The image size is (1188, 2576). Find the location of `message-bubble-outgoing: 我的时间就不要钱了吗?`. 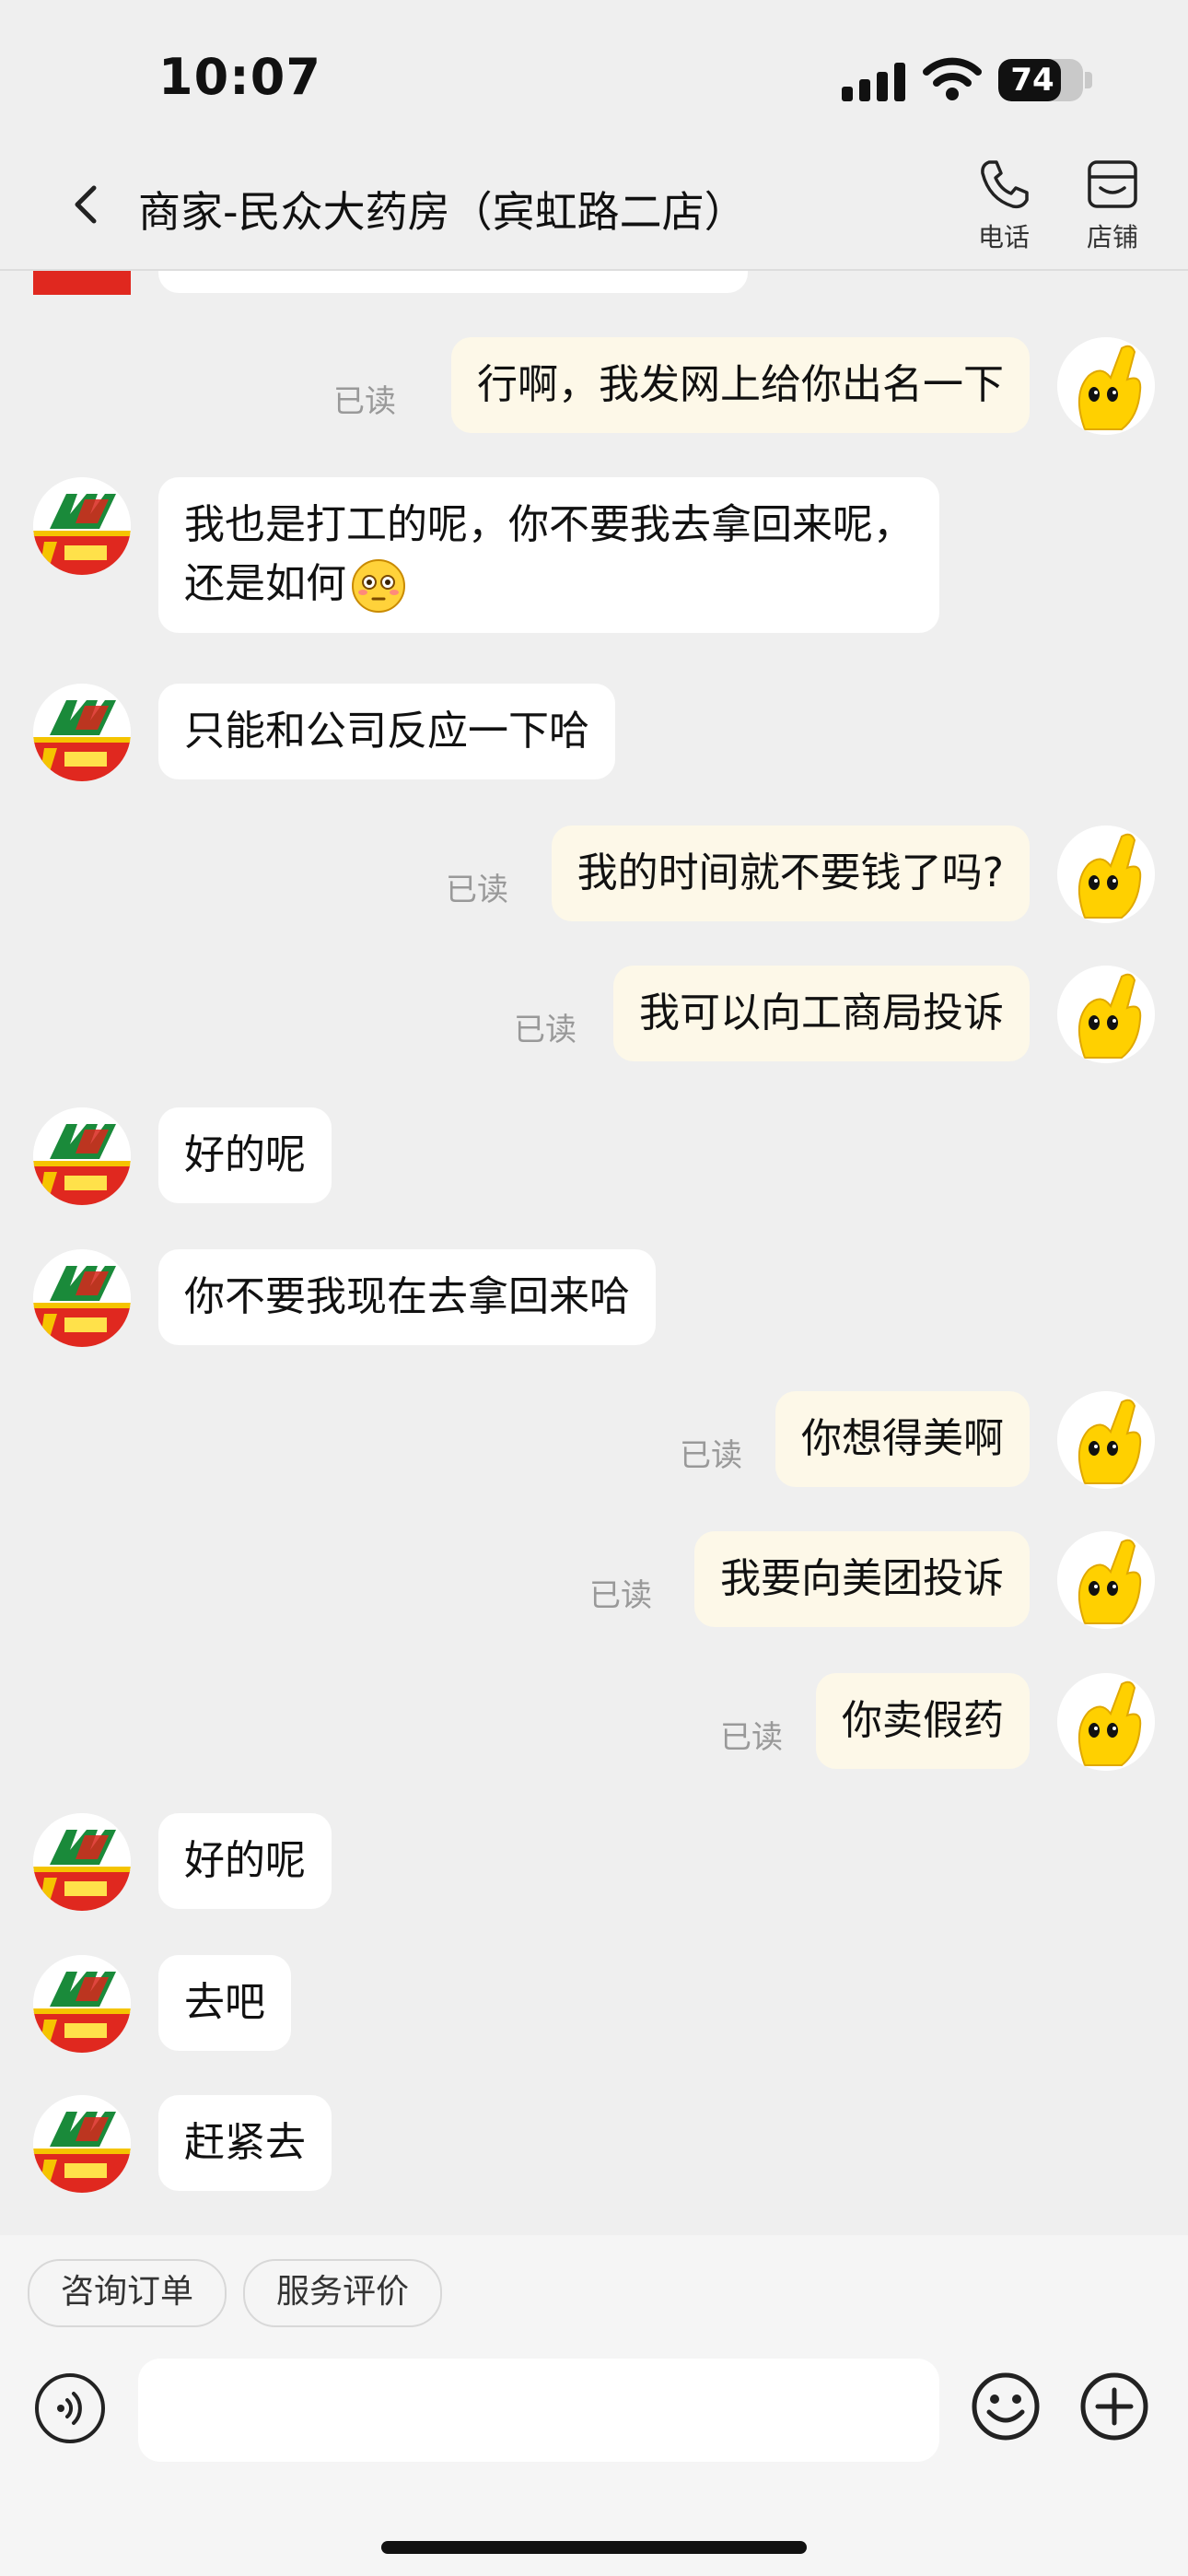

message-bubble-outgoing: 我的时间就不要钱了吗? is located at coordinates (790, 873).